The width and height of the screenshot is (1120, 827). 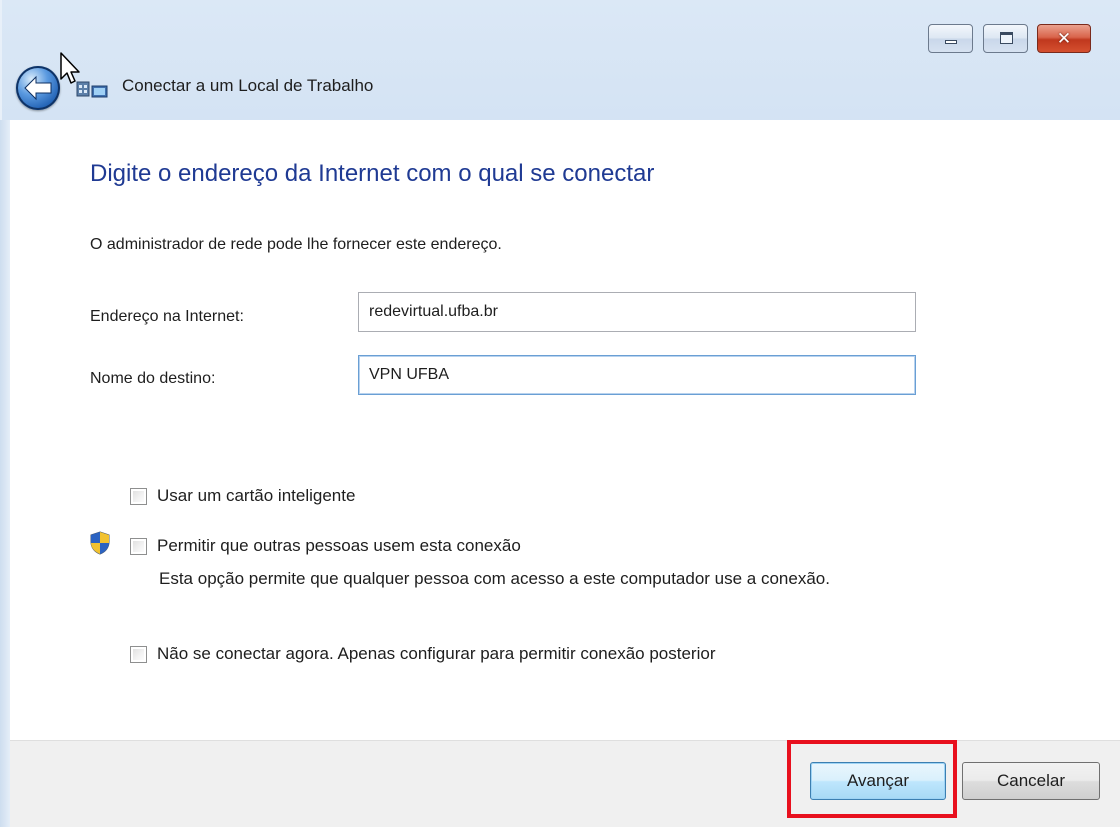 I want to click on allow-others-checkbox, so click(x=138, y=546).